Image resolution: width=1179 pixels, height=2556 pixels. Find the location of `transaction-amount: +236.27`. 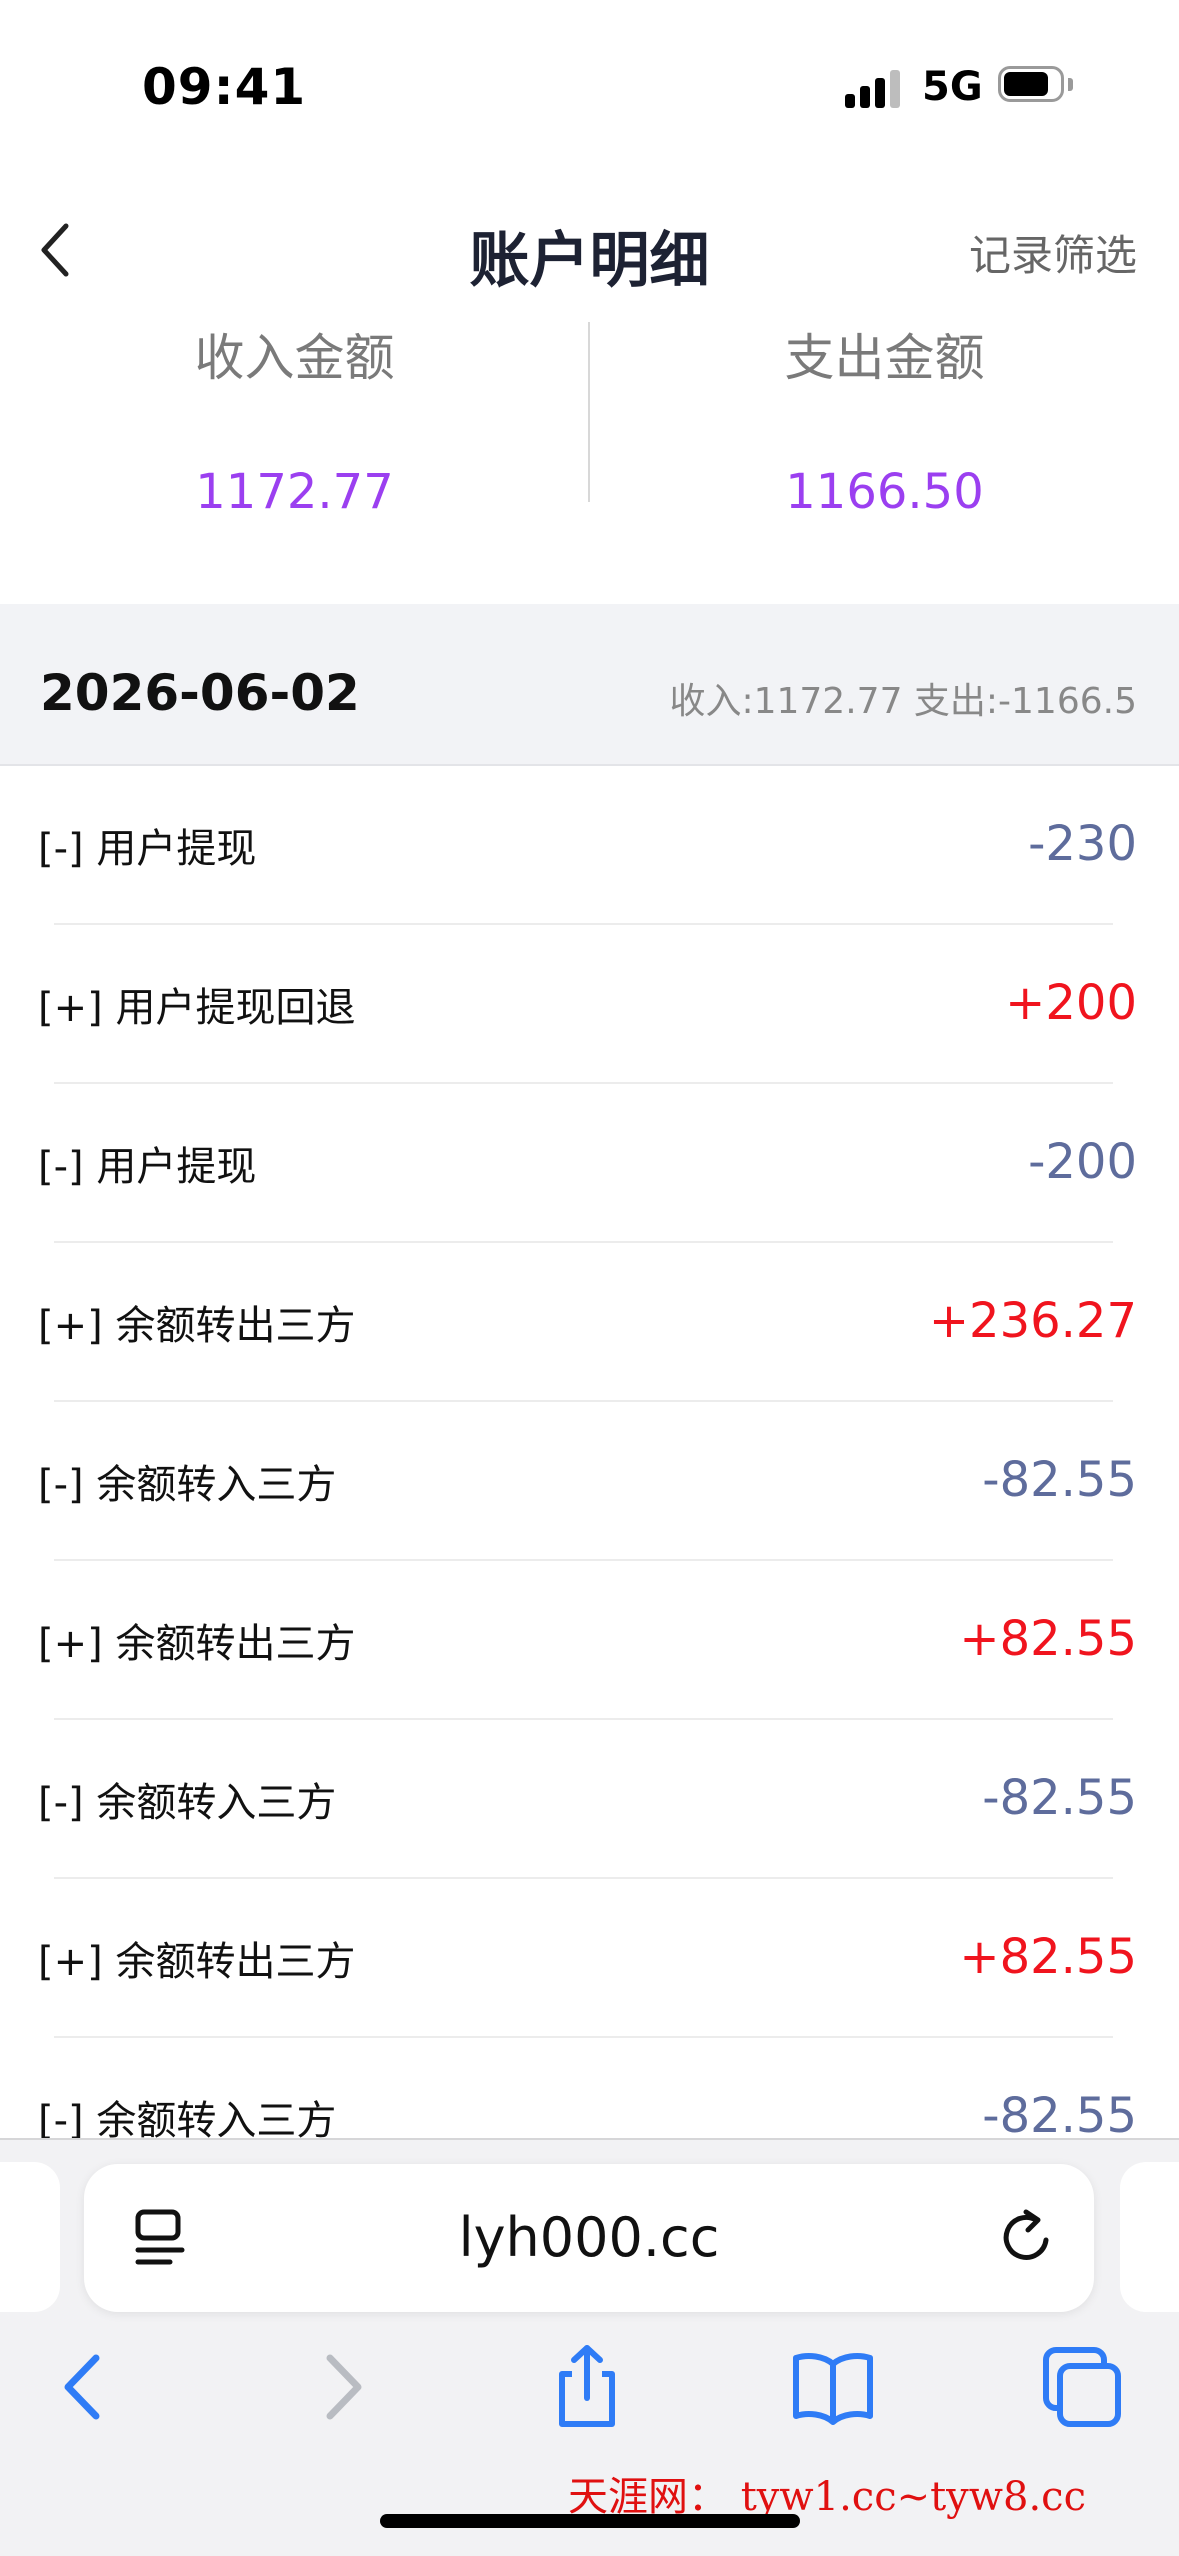

transaction-amount: +236.27 is located at coordinates (1032, 1321).